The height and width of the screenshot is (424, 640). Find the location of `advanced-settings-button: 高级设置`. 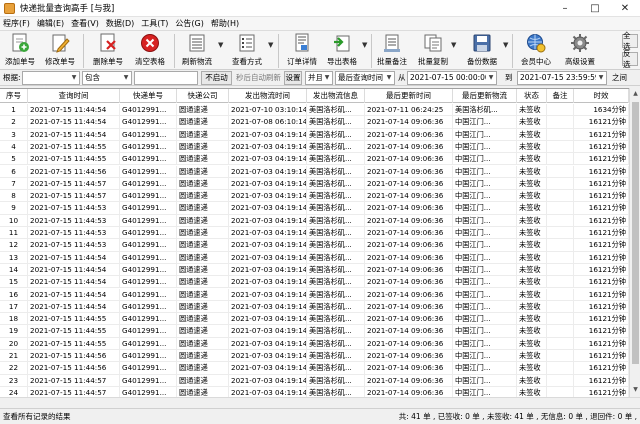

advanced-settings-button: 高级设置 is located at coordinates (580, 51).